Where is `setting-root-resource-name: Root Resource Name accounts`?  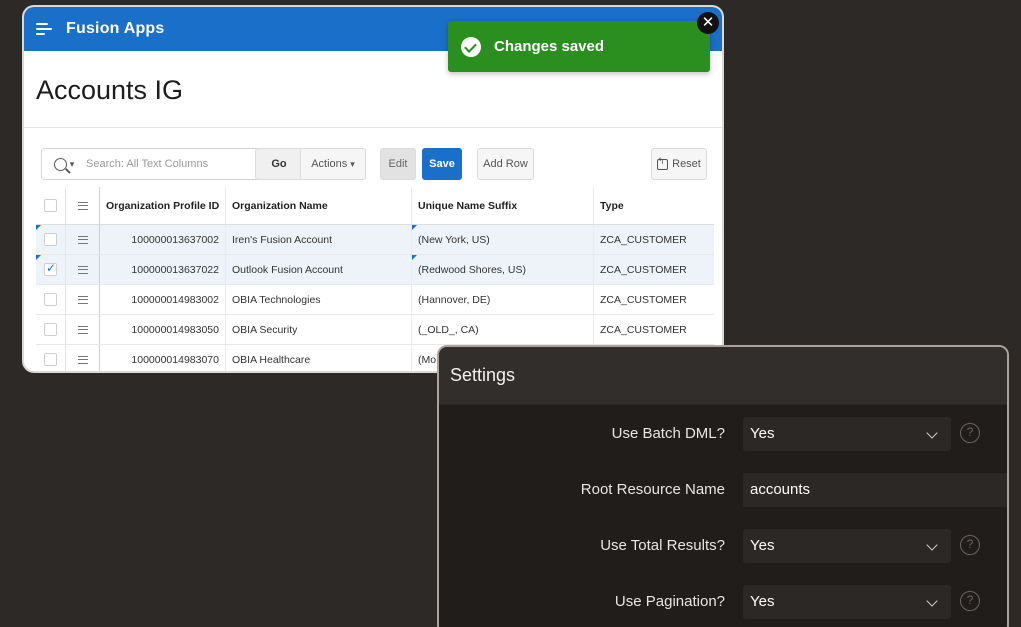 setting-root-resource-name: Root Resource Name accounts is located at coordinates (723, 490).